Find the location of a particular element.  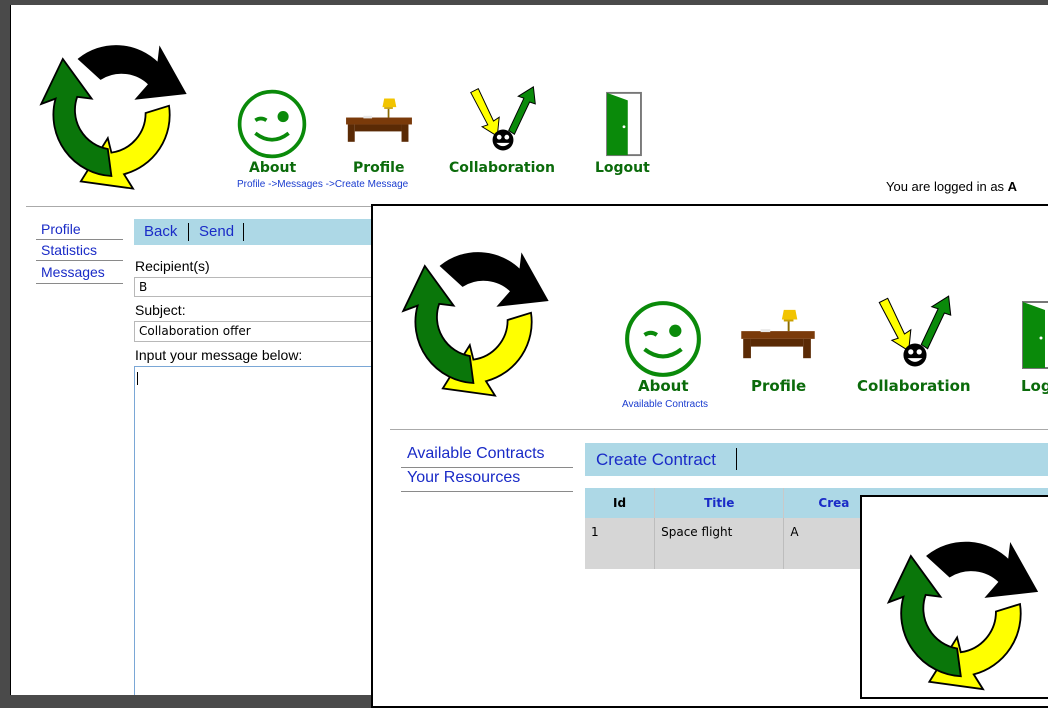

header-divider is located at coordinates (719, 429).